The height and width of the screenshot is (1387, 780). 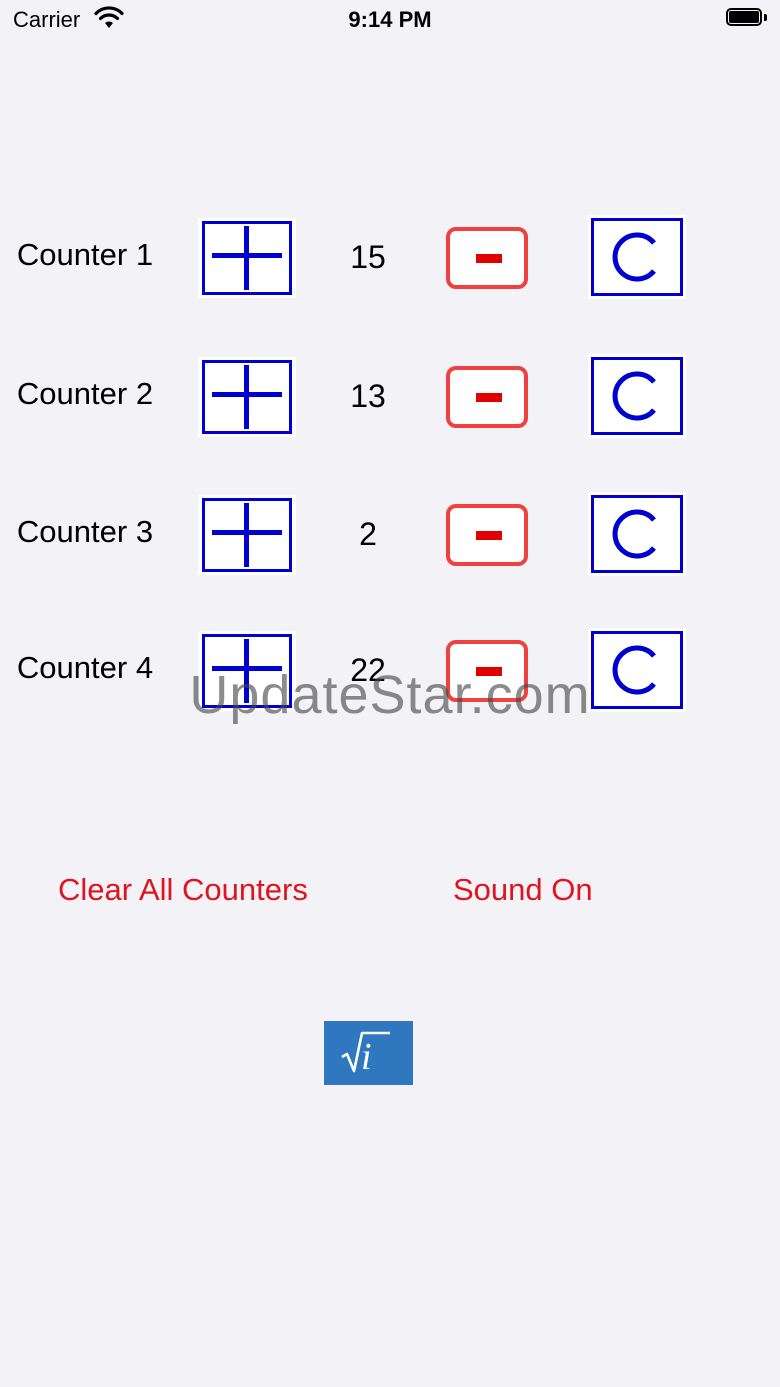 What do you see at coordinates (390, 260) in the screenshot?
I see `counter-row-1: Counter 1 15` at bounding box center [390, 260].